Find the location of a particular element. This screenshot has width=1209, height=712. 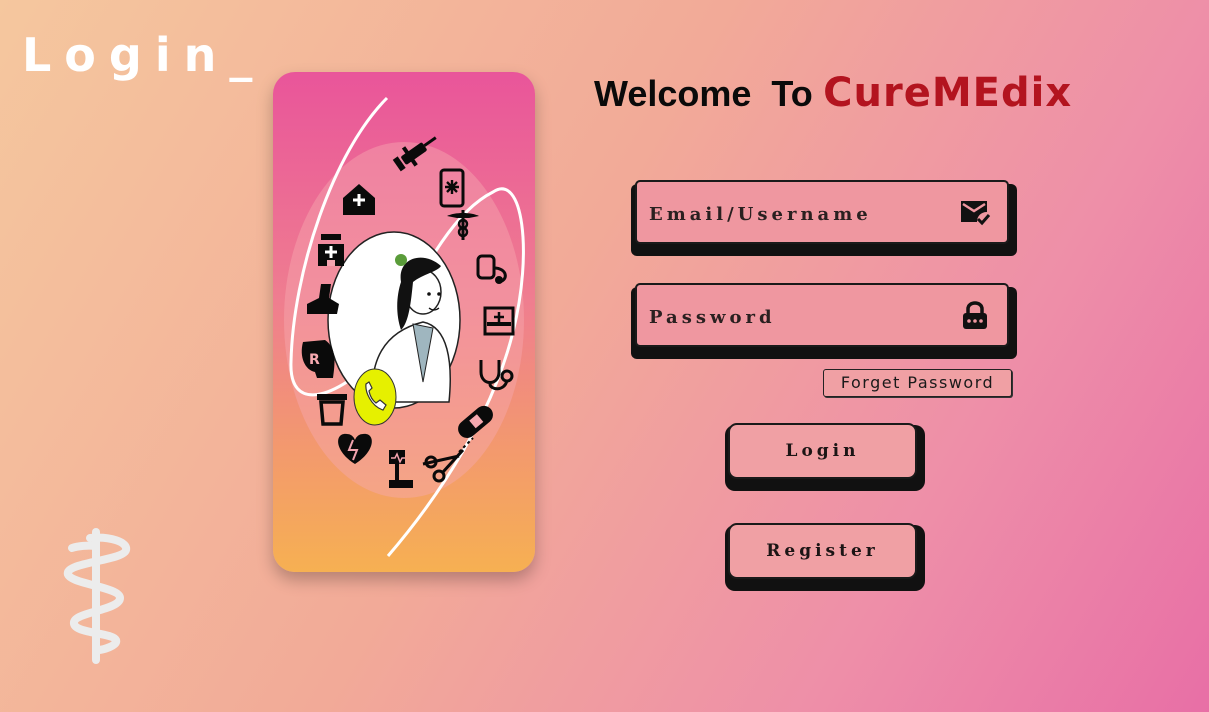

hospital-building-icon is located at coordinates (331, 250).